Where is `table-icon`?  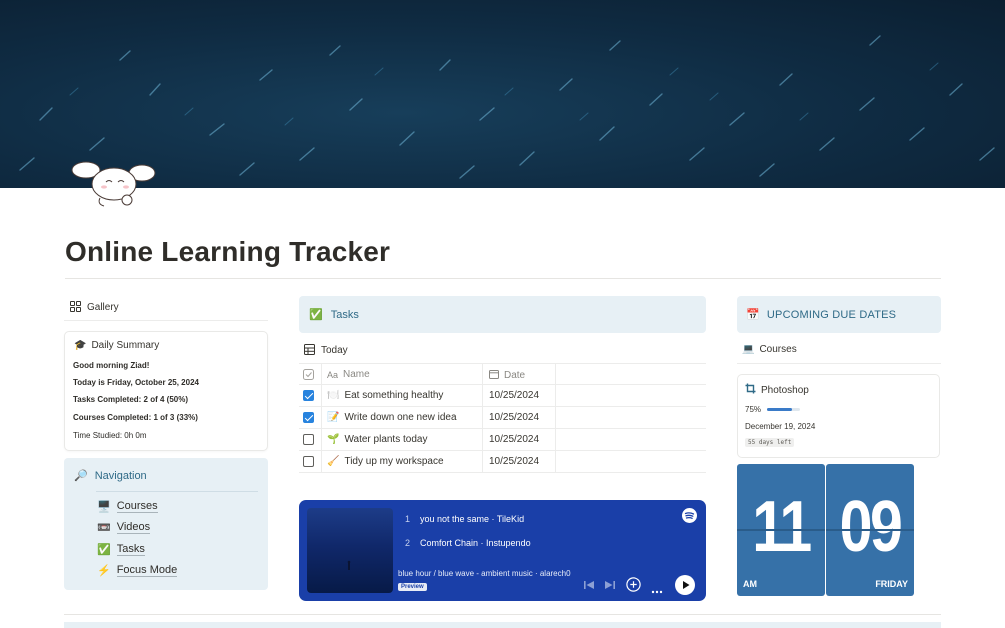 table-icon is located at coordinates (310, 350).